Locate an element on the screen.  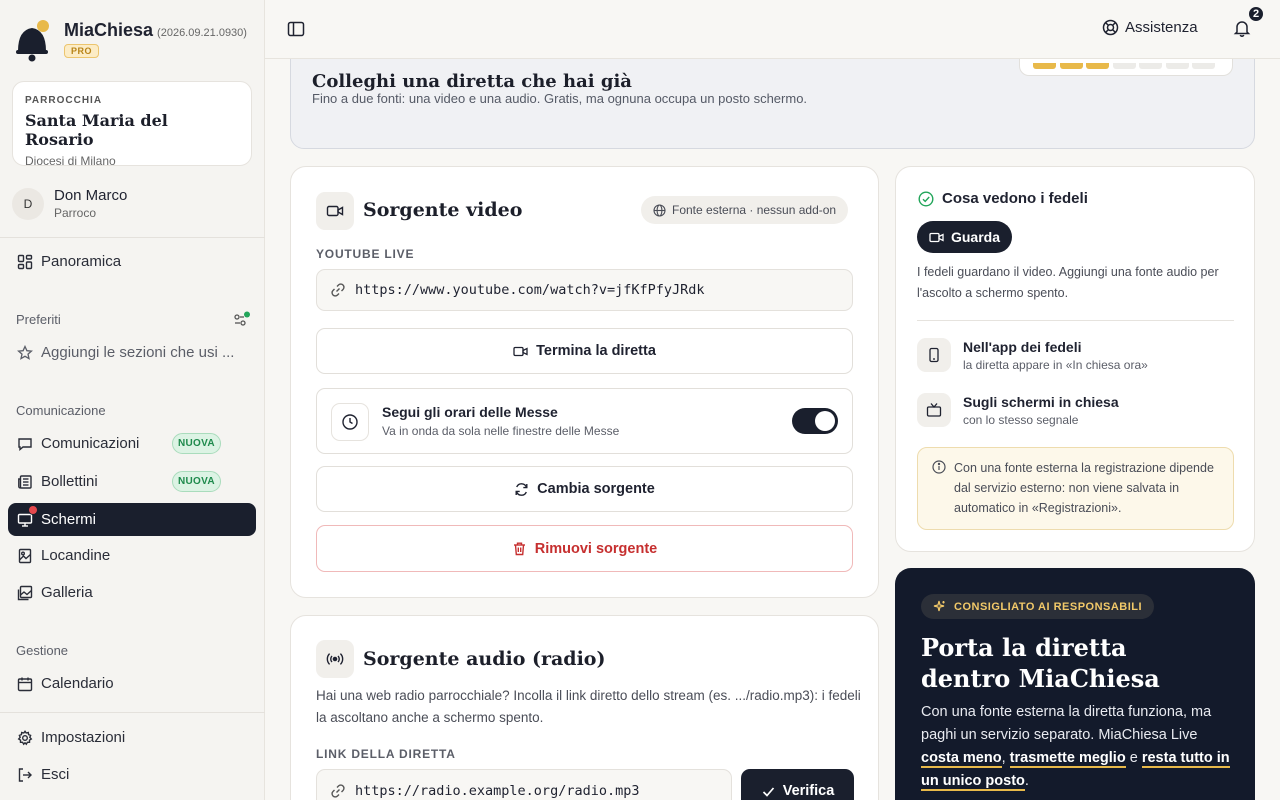
brand: MiaChiesa (2026.09.21.0930) PRO is located at coordinates (130, 40).